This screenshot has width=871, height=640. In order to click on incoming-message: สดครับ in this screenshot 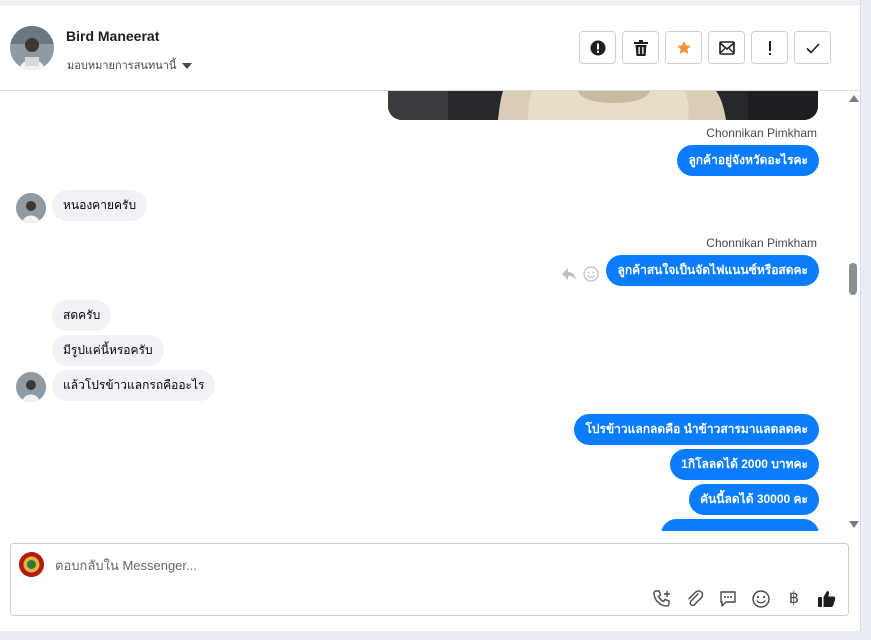, I will do `click(82, 315)`.